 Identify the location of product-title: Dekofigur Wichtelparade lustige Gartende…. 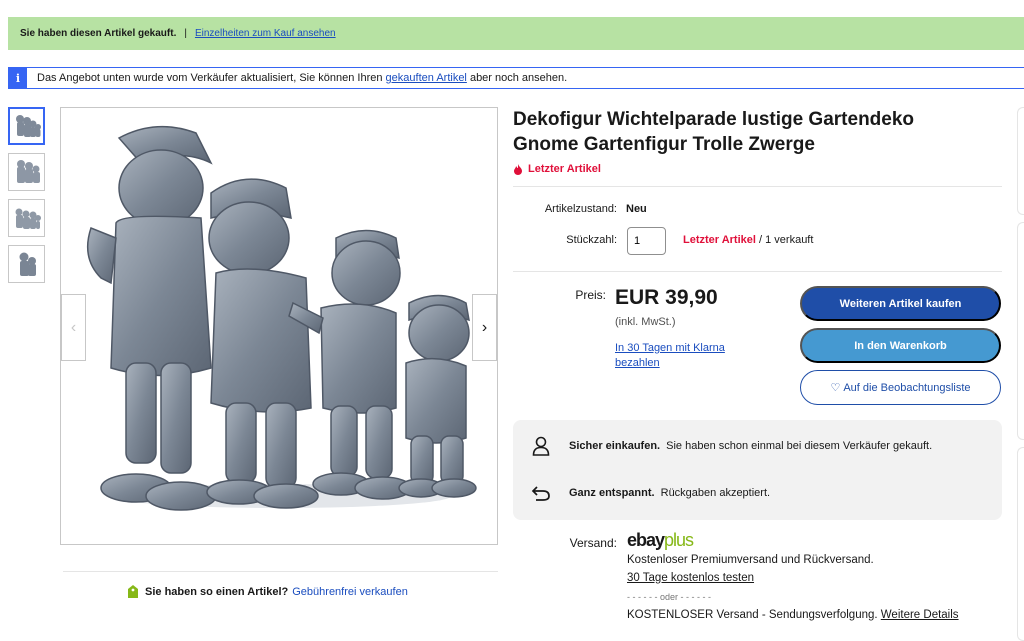
(714, 132).